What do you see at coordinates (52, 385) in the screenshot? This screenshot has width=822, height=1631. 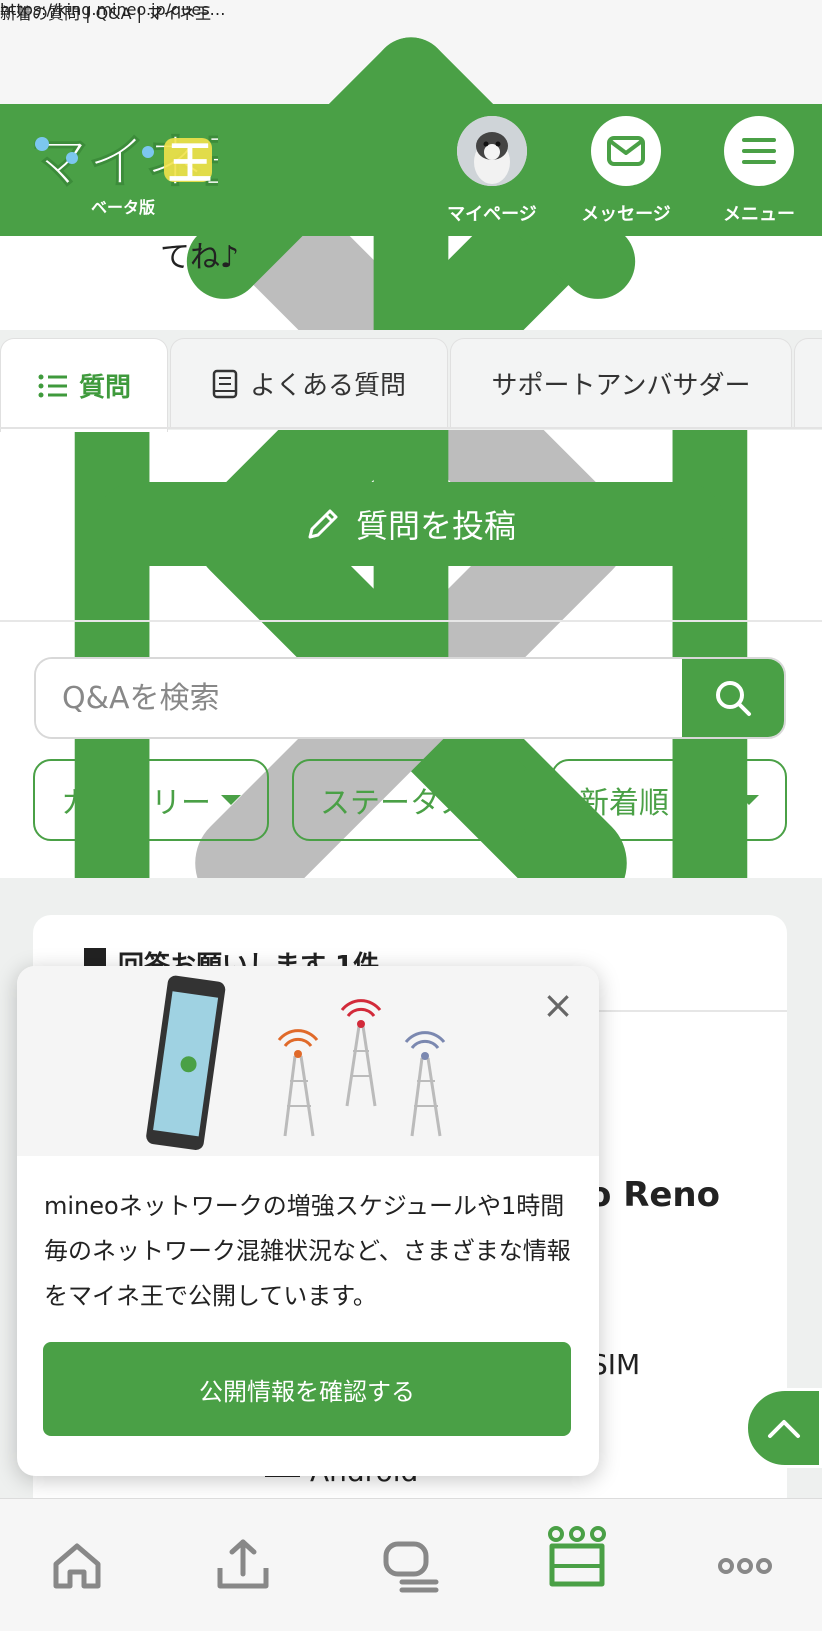 I see `list-icon` at bounding box center [52, 385].